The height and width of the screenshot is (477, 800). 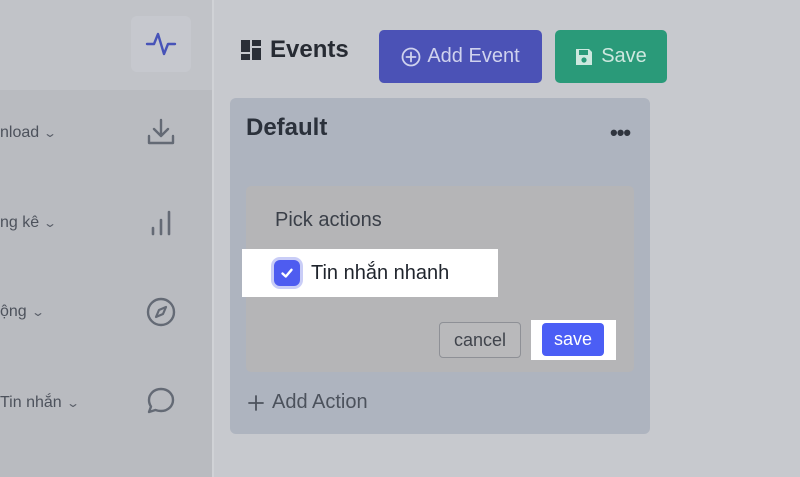 What do you see at coordinates (161, 222) in the screenshot?
I see `bar-chart-icon` at bounding box center [161, 222].